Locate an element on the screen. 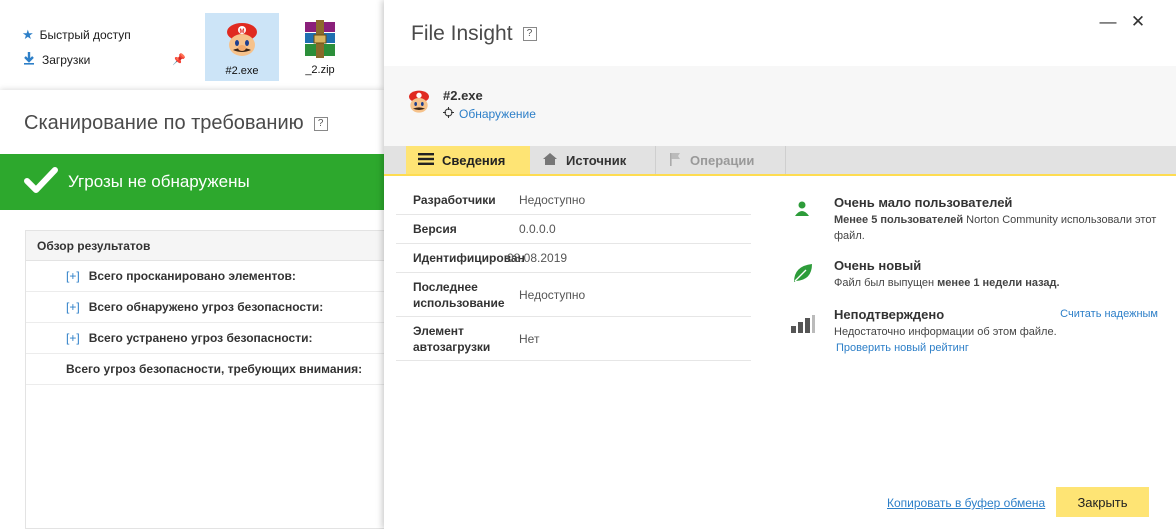  close-icon: ✕ is located at coordinates (1138, 22).